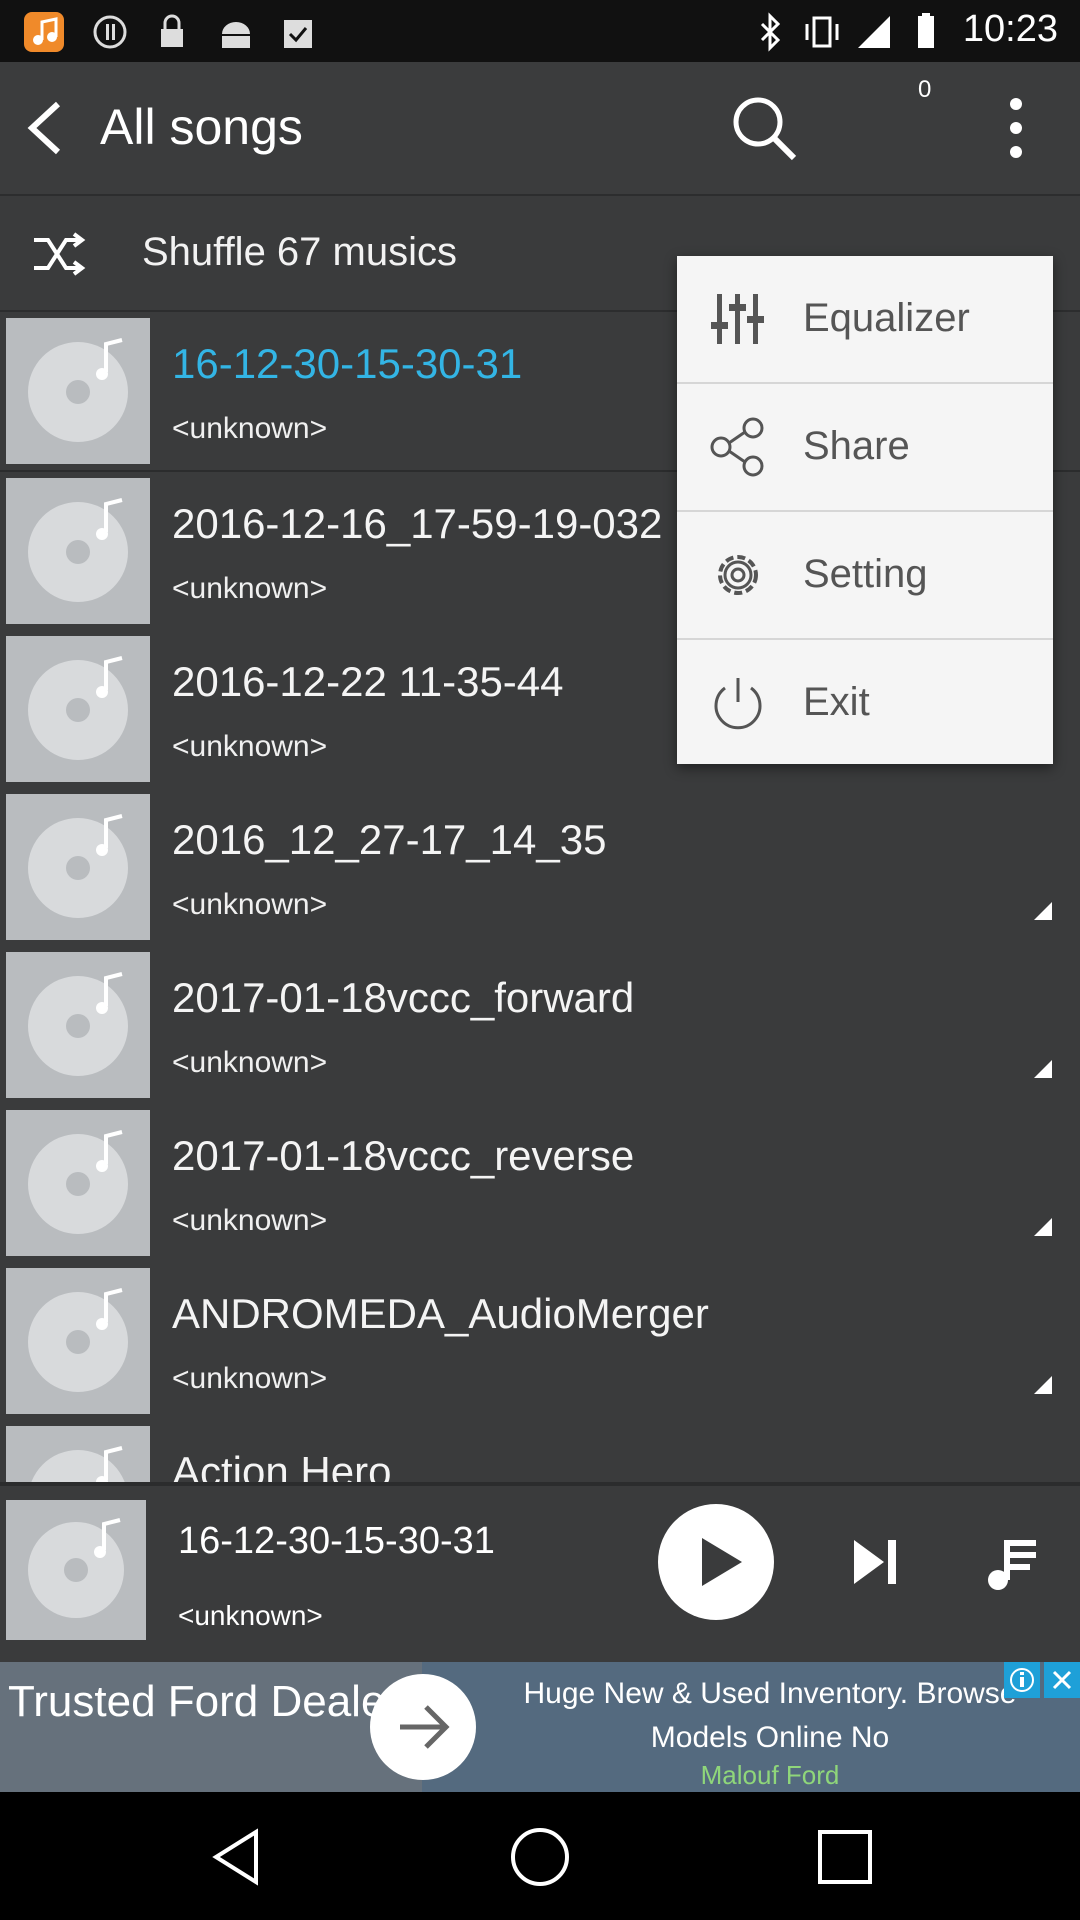 This screenshot has width=1080, height=1920. I want to click on now-playing-title: 16-12-30-15-30-31, so click(336, 1541).